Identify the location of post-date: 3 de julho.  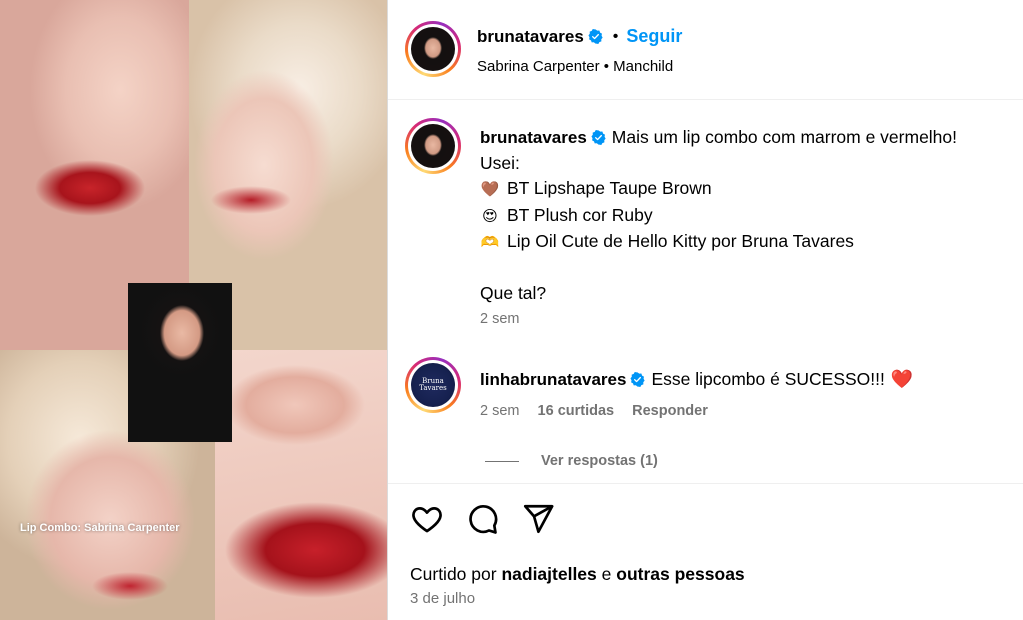
(442, 598).